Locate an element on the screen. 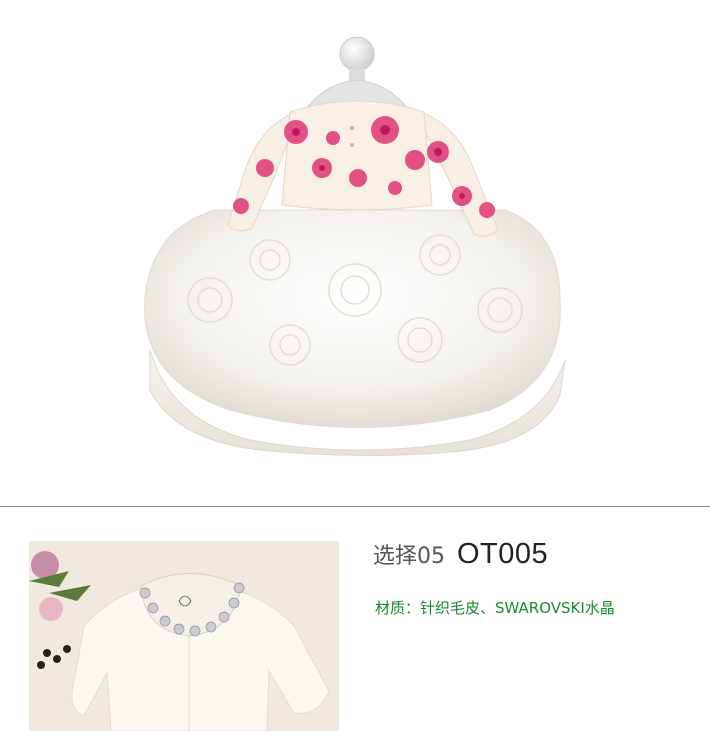 Image resolution: width=710 pixels, height=750 pixels. cardigan-photo-icon is located at coordinates (184, 636).